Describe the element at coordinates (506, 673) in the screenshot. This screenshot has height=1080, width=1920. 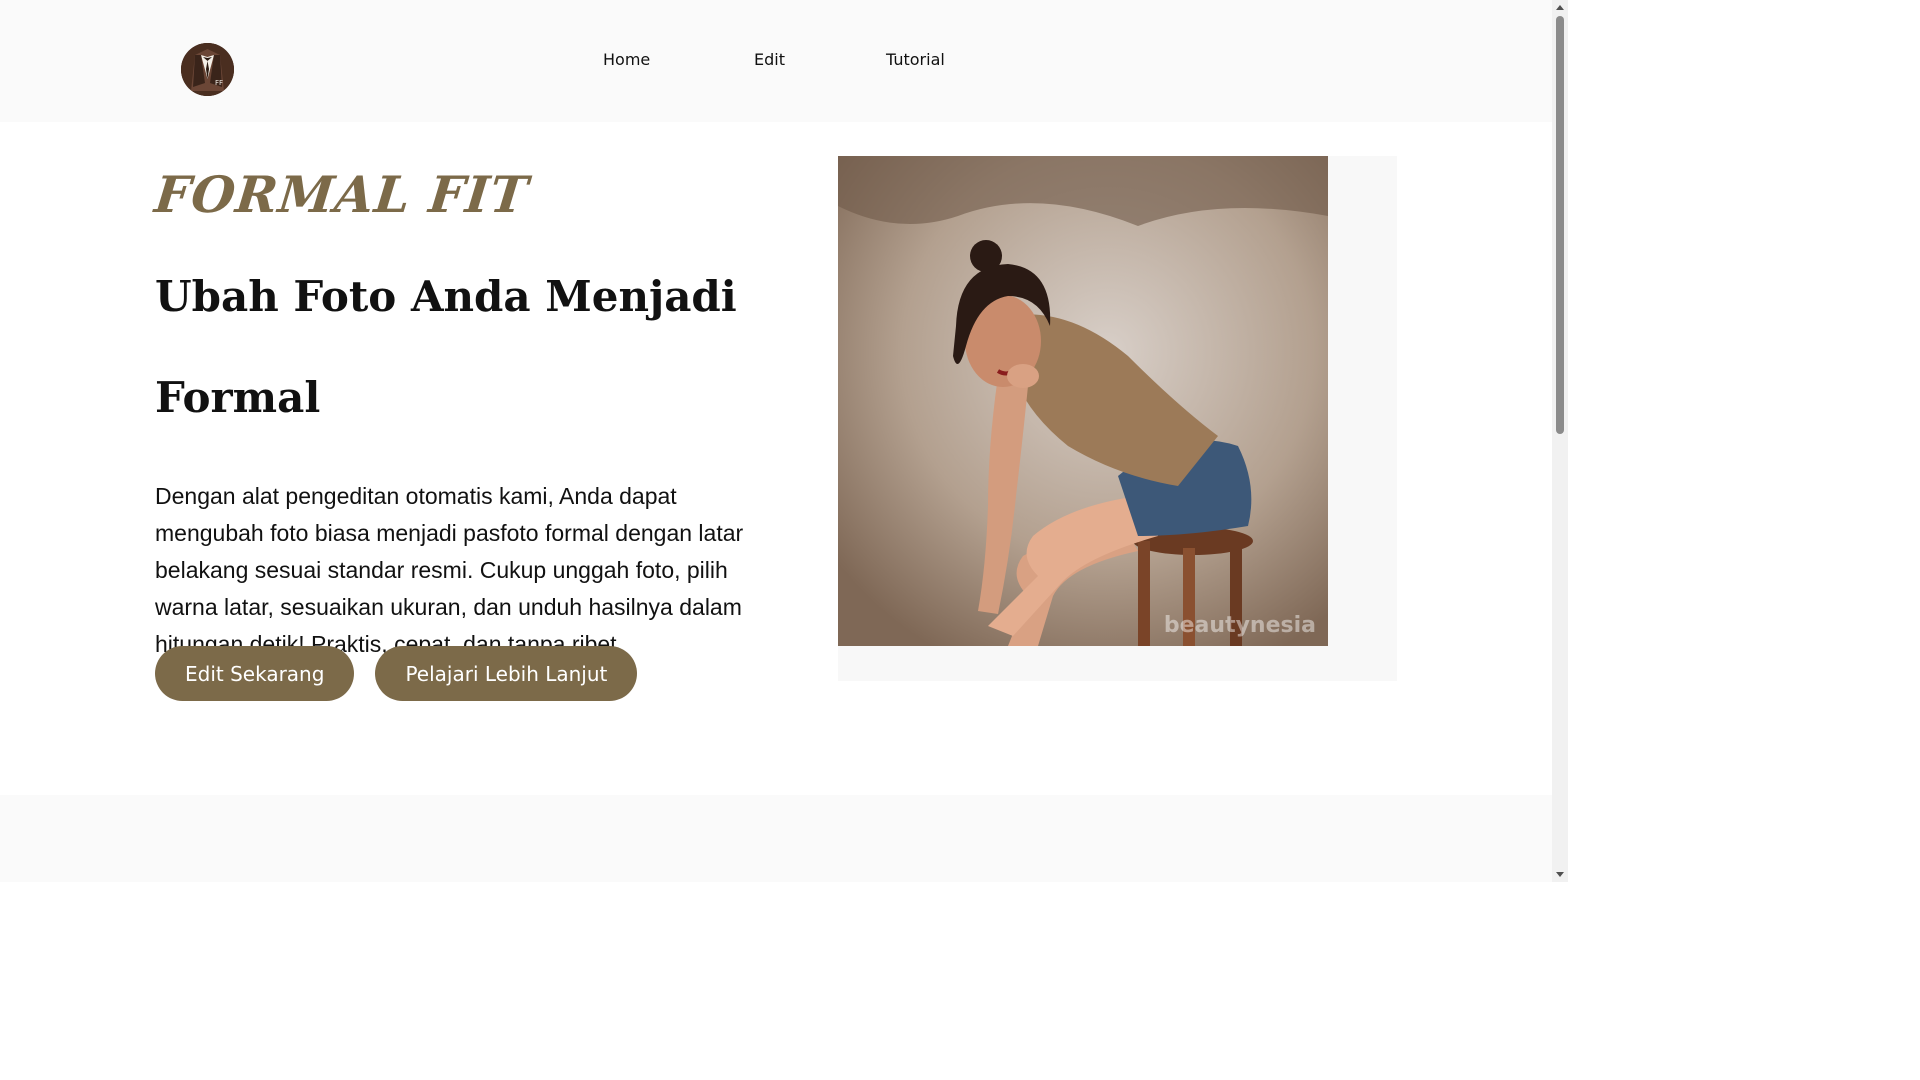
I see `learn-more-button: Pelajari Lebih Lanjut` at that location.